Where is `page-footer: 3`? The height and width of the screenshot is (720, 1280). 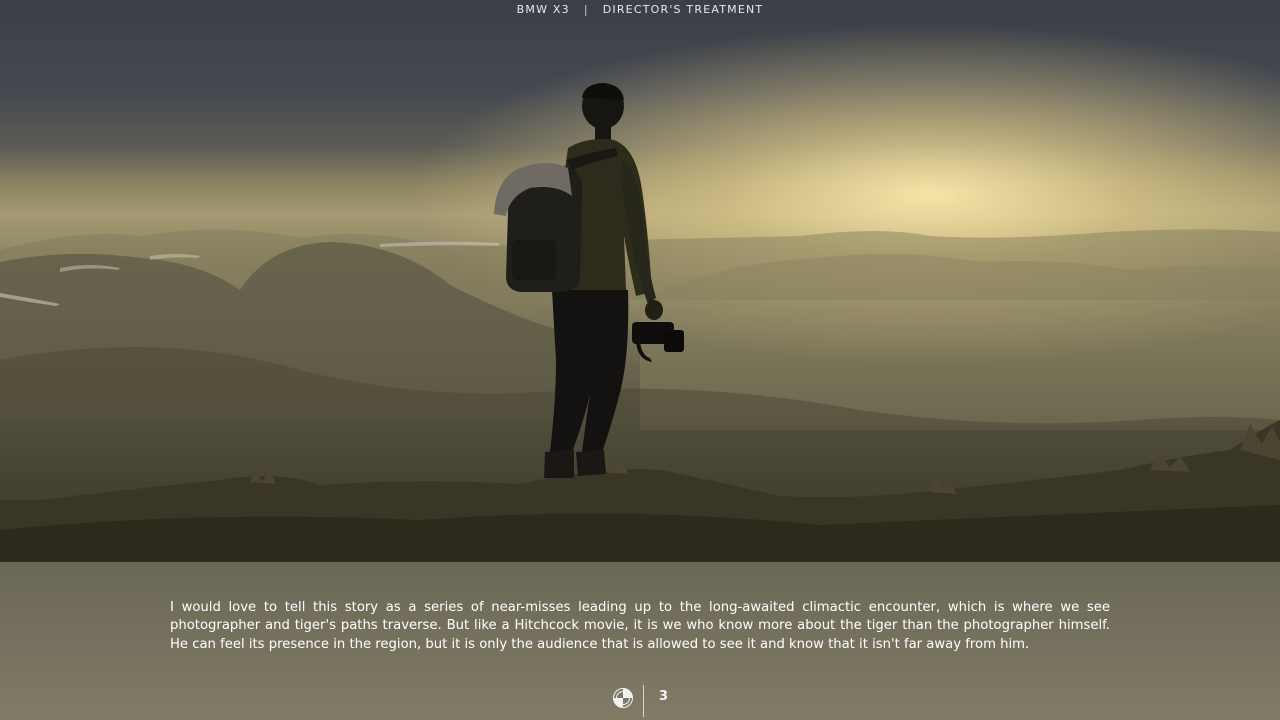 page-footer: 3 is located at coordinates (640, 701).